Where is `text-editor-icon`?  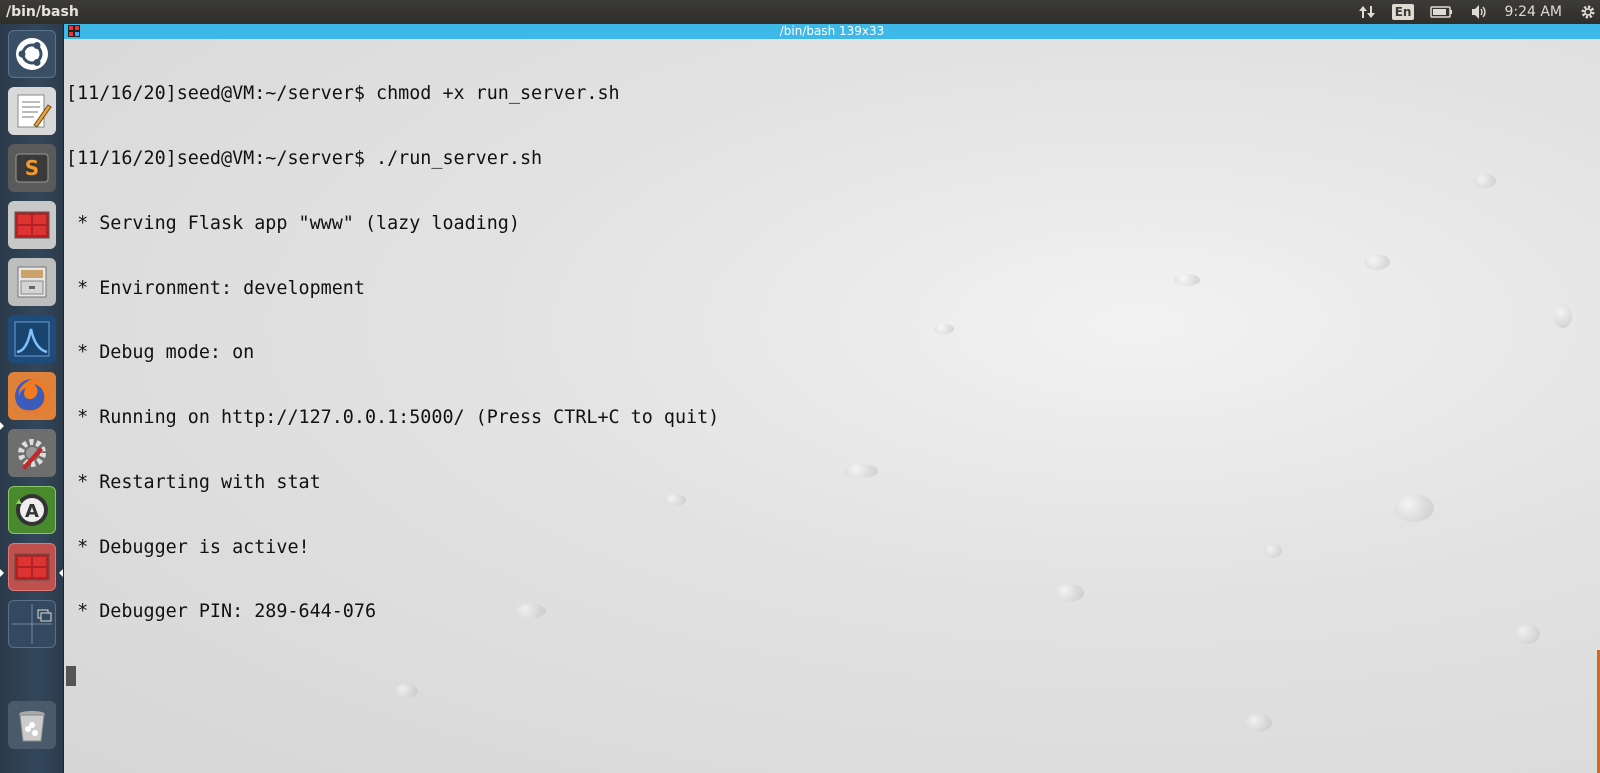
text-editor-icon is located at coordinates (32, 111).